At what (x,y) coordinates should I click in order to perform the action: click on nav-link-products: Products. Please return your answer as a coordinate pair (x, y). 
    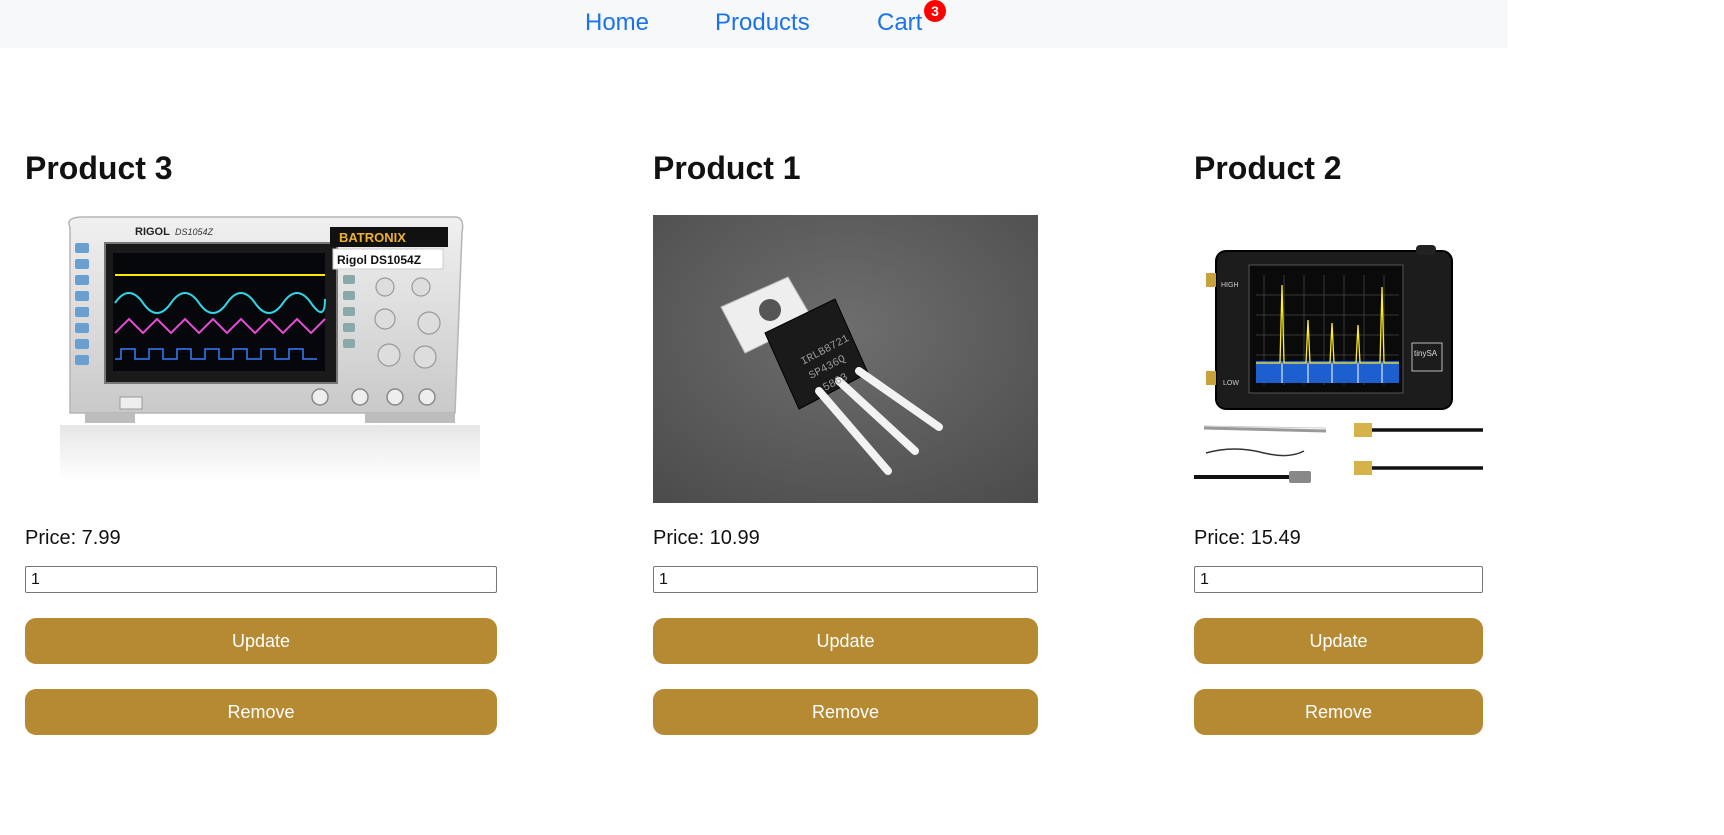
    Looking at the image, I should click on (762, 23).